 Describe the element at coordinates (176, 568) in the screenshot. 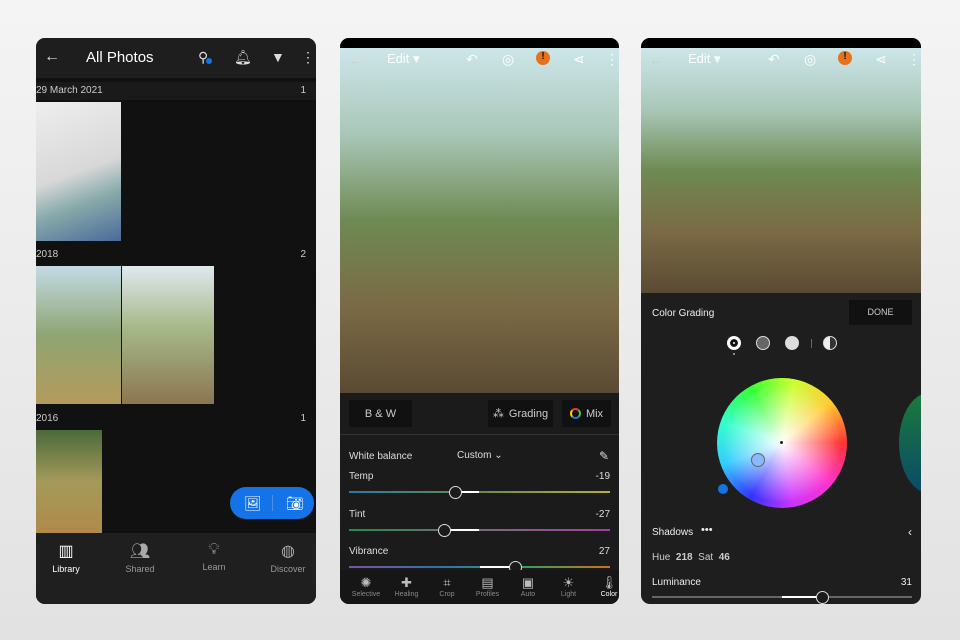

I see `bottom-nav: ▥ Library 👥︎ Shared 💡︎ Learn ◍ Discover` at that location.